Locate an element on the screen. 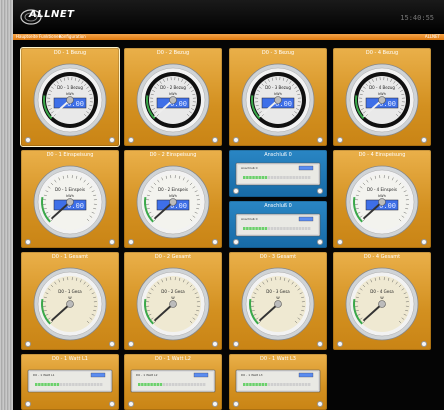 The height and width of the screenshot is (410, 444). widget-tile: D0 - 1 Bezug D0 - 1 Bezug kWh 0.00 is located at coordinates (70, 97).